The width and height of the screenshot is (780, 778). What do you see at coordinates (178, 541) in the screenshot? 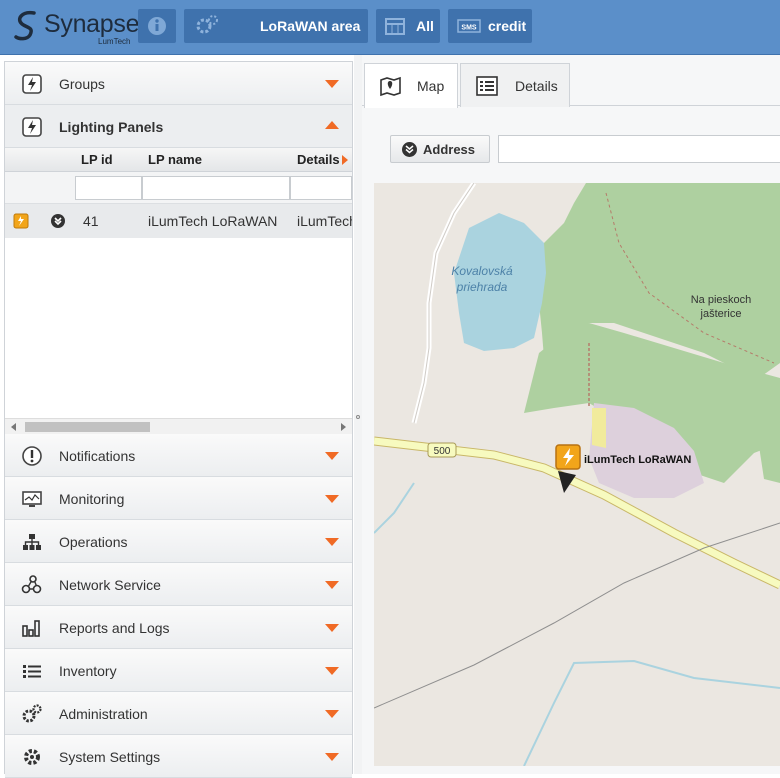
I see `operations-header: Operations` at bounding box center [178, 541].